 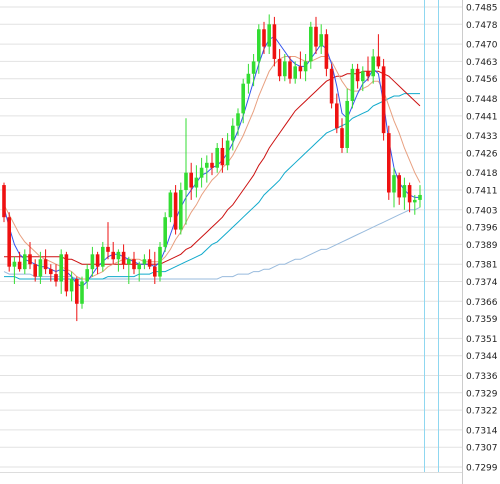 I want to click on y-tick-label: 0.7344, so click(x=482, y=357).